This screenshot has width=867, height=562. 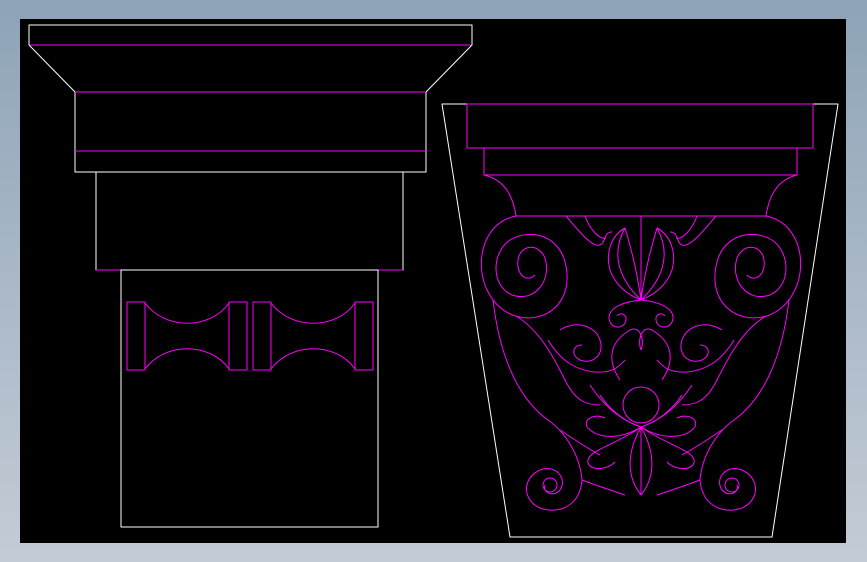 What do you see at coordinates (576, 489) in the screenshot?
I see `bottom-scroll-left` at bounding box center [576, 489].